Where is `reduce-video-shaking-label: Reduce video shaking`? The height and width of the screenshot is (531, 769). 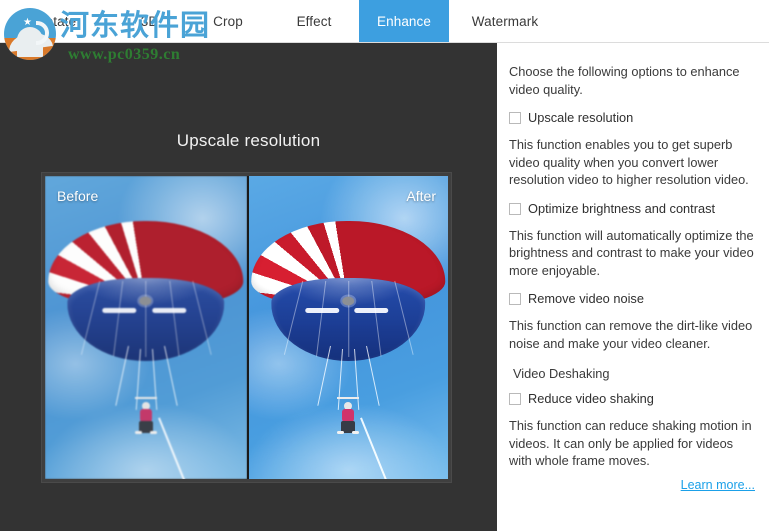
reduce-video-shaking-label: Reduce video shaking is located at coordinates (591, 398).